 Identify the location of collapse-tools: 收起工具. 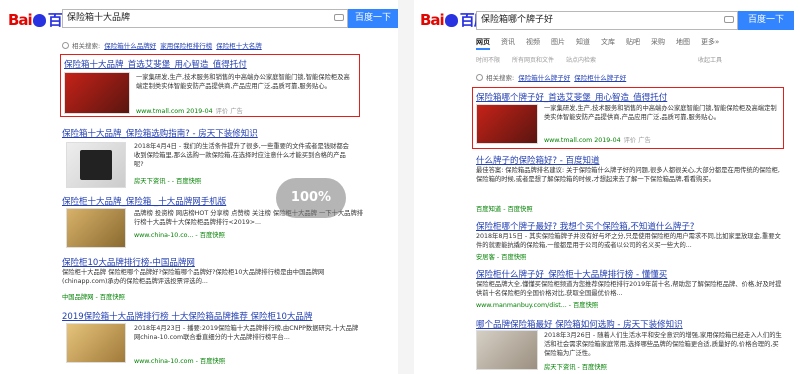
(710, 60).